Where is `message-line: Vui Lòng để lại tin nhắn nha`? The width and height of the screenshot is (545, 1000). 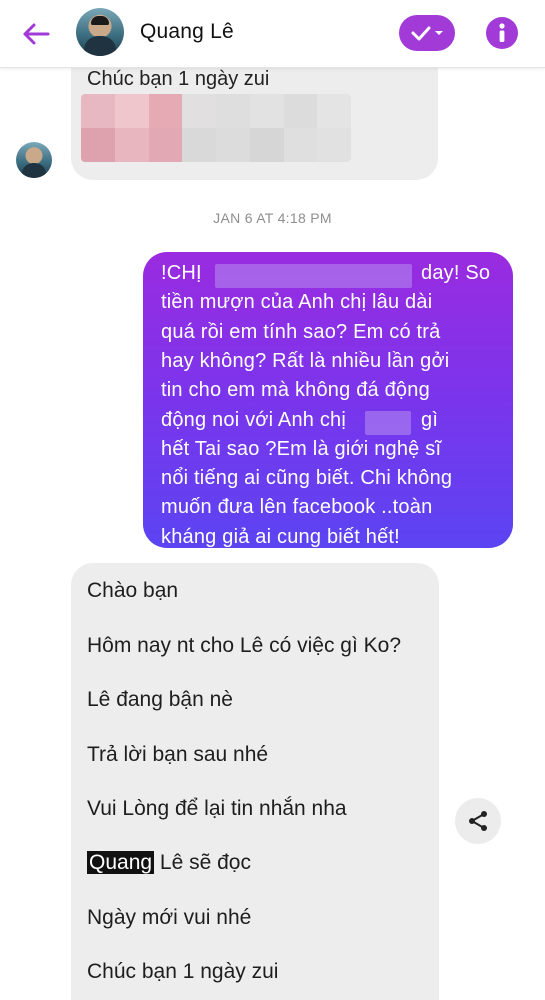 message-line: Vui Lòng để lại tin nhắn nha is located at coordinates (217, 808).